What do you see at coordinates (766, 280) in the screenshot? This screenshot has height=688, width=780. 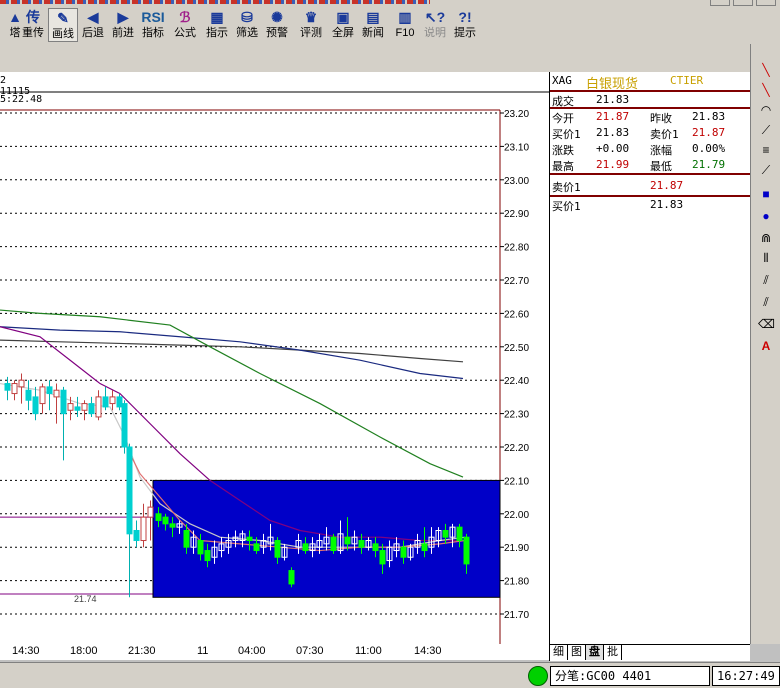 I see `channel-tool-icon: ⫽` at bounding box center [766, 280].